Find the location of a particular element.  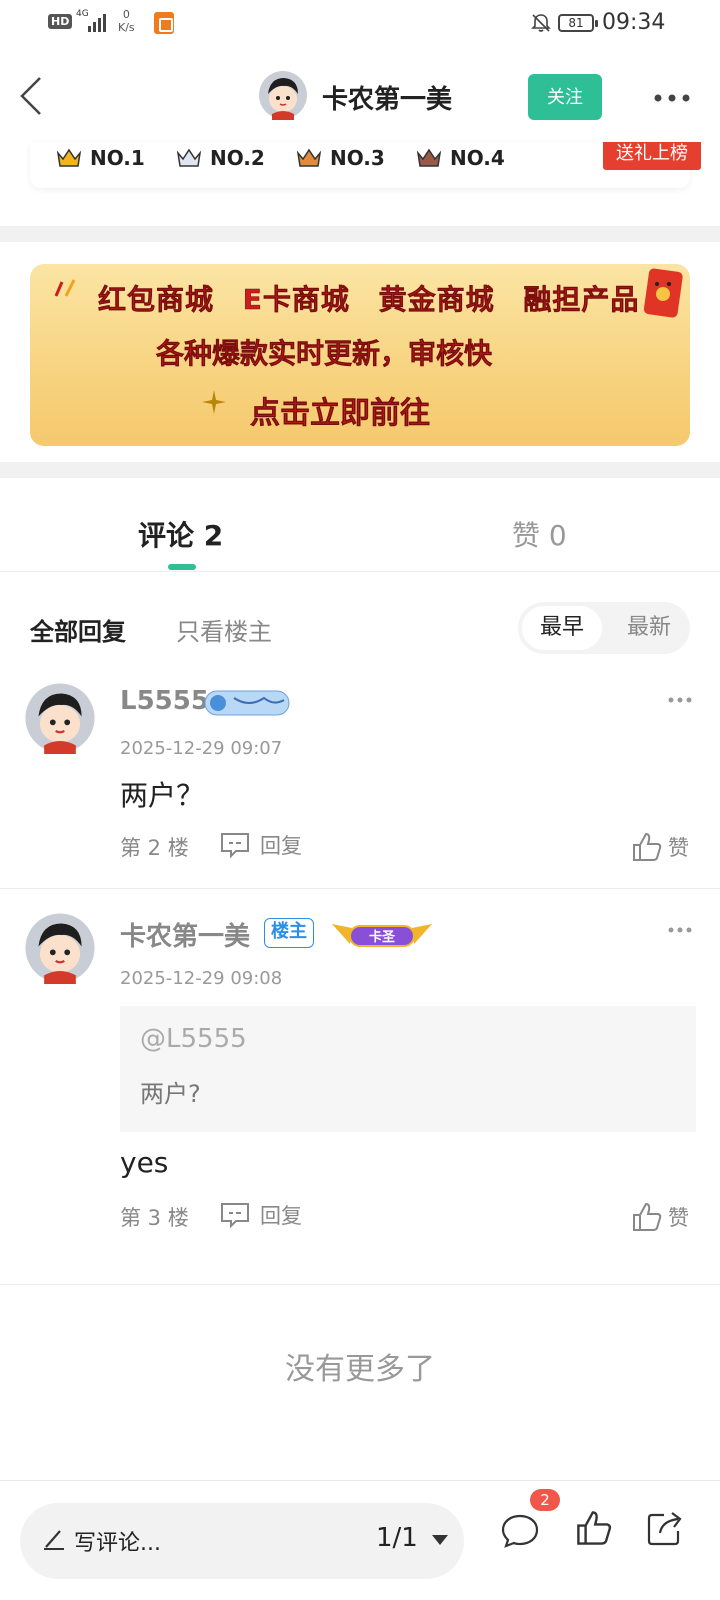

quoted-text: 两户? is located at coordinates (170, 1094).